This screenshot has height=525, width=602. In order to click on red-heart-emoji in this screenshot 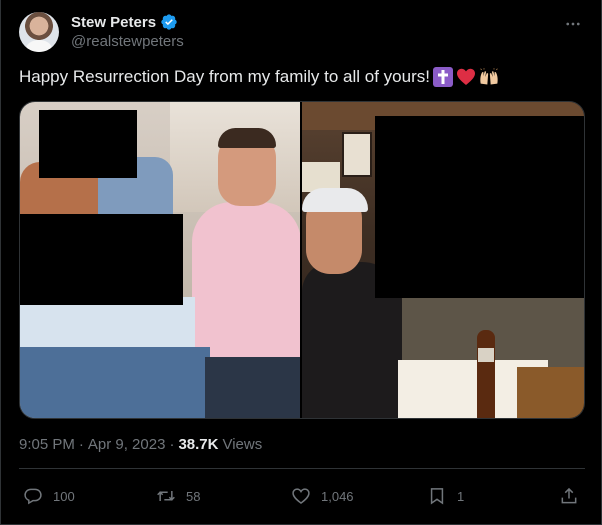, I will do `click(465, 76)`.